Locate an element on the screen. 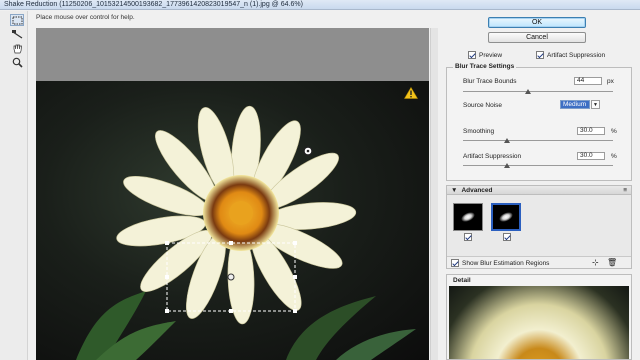 The height and width of the screenshot is (360, 640). smoothing-thumb is located at coordinates (507, 140).